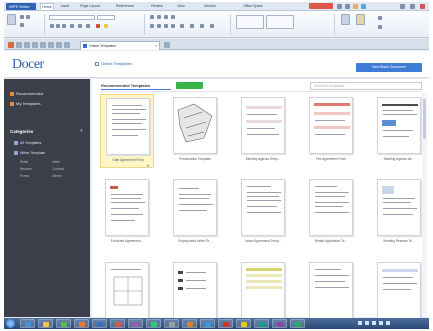 The width and height of the screenshot is (433, 331). What do you see at coordinates (58, 26) in the screenshot?
I see `italic-icon` at bounding box center [58, 26].